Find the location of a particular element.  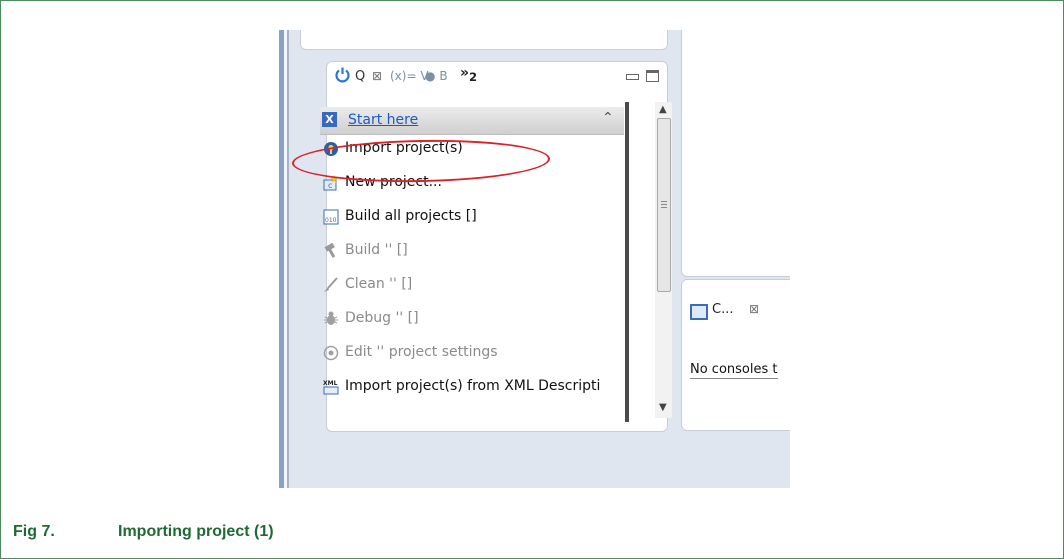

tab-breakpoints-label: B is located at coordinates (443, 76).